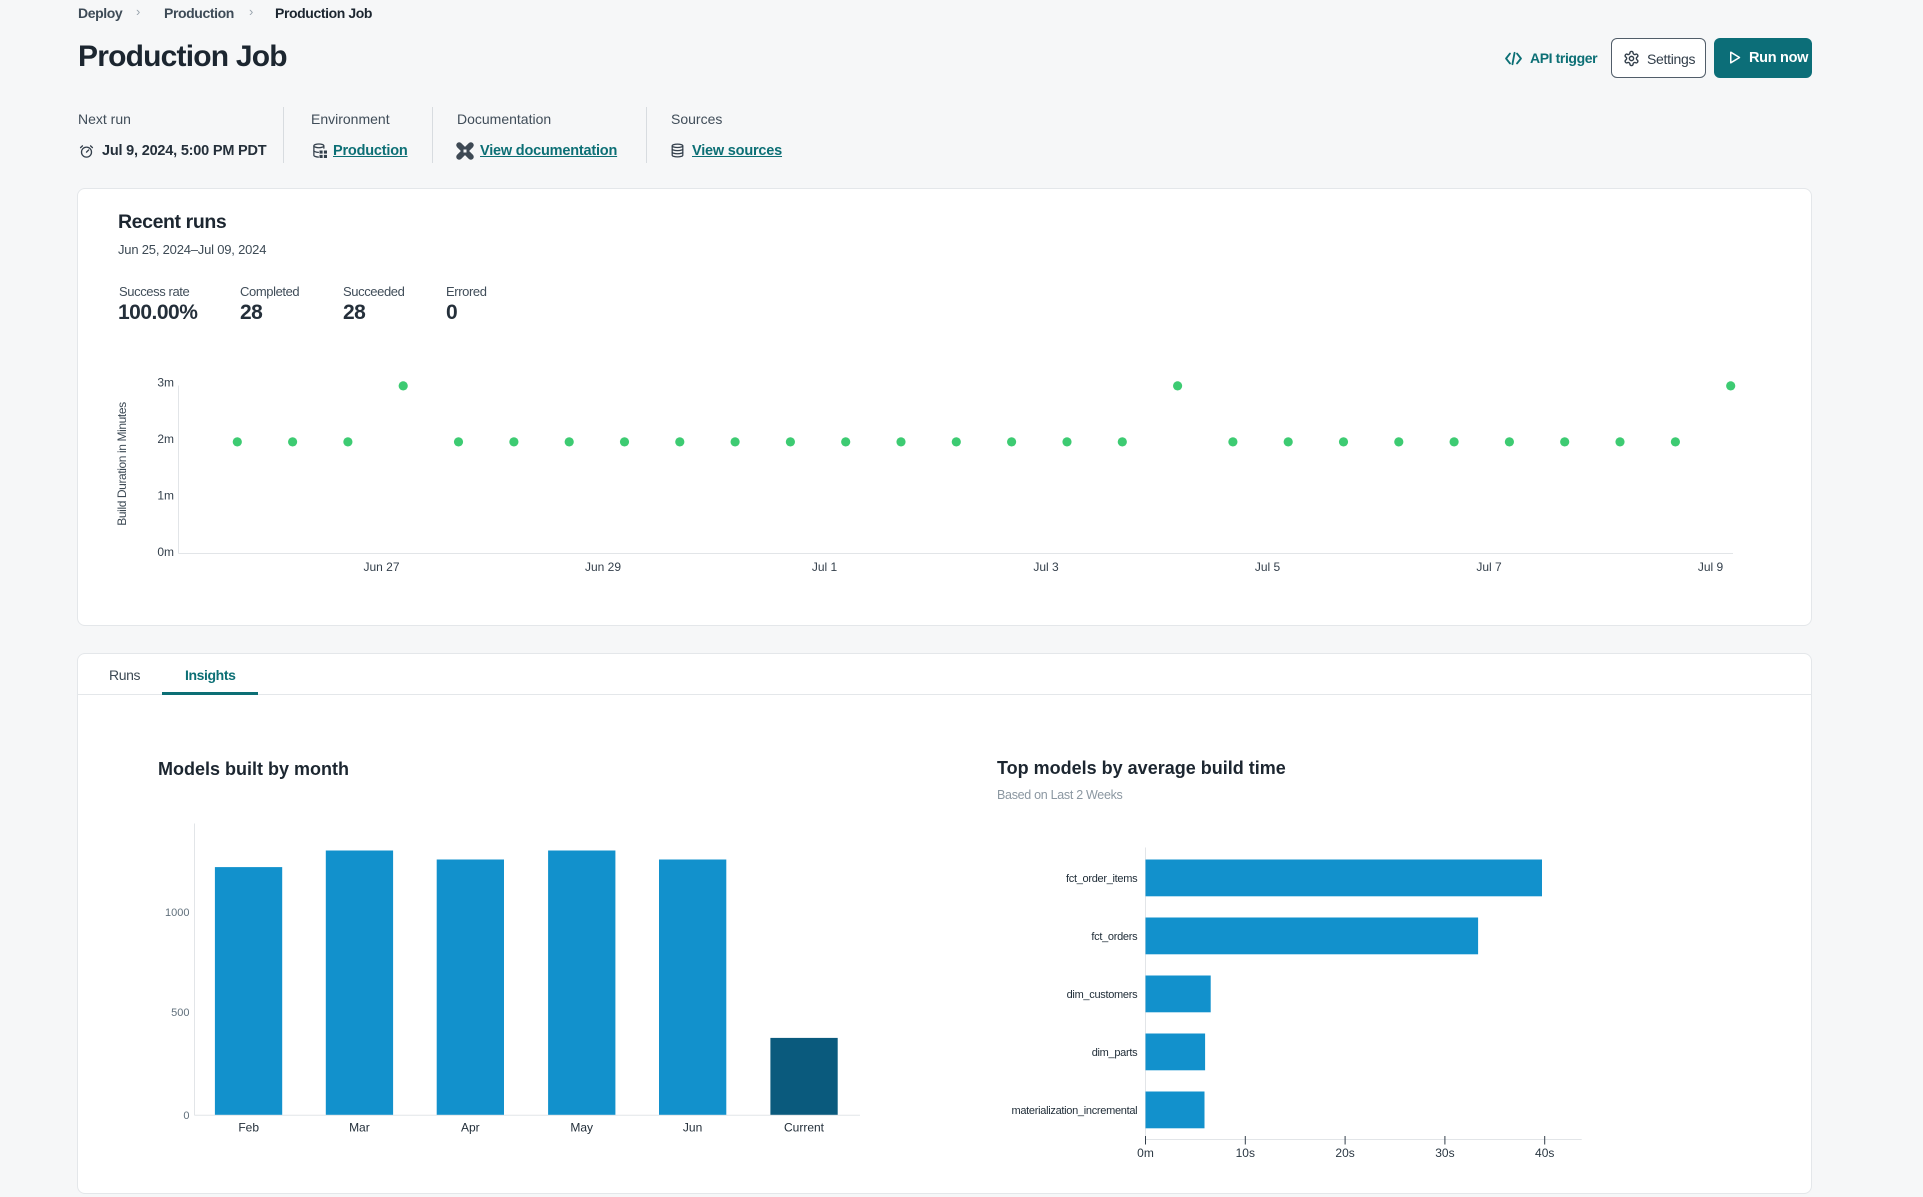  I want to click on svg-text: 30s, so click(1444, 1153).